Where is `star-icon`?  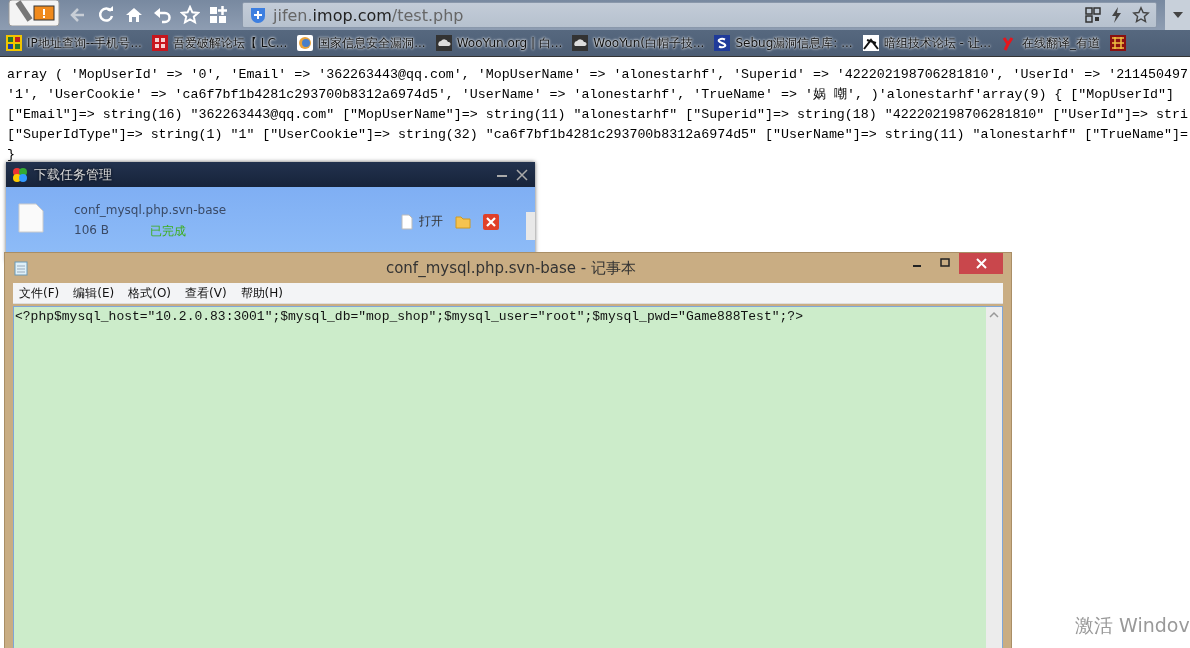 star-icon is located at coordinates (1141, 15).